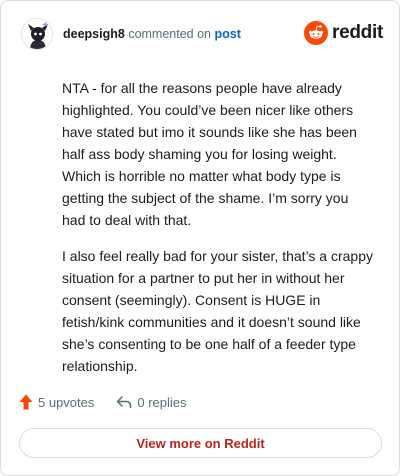  I want to click on replies-label: 0 replies, so click(162, 402).